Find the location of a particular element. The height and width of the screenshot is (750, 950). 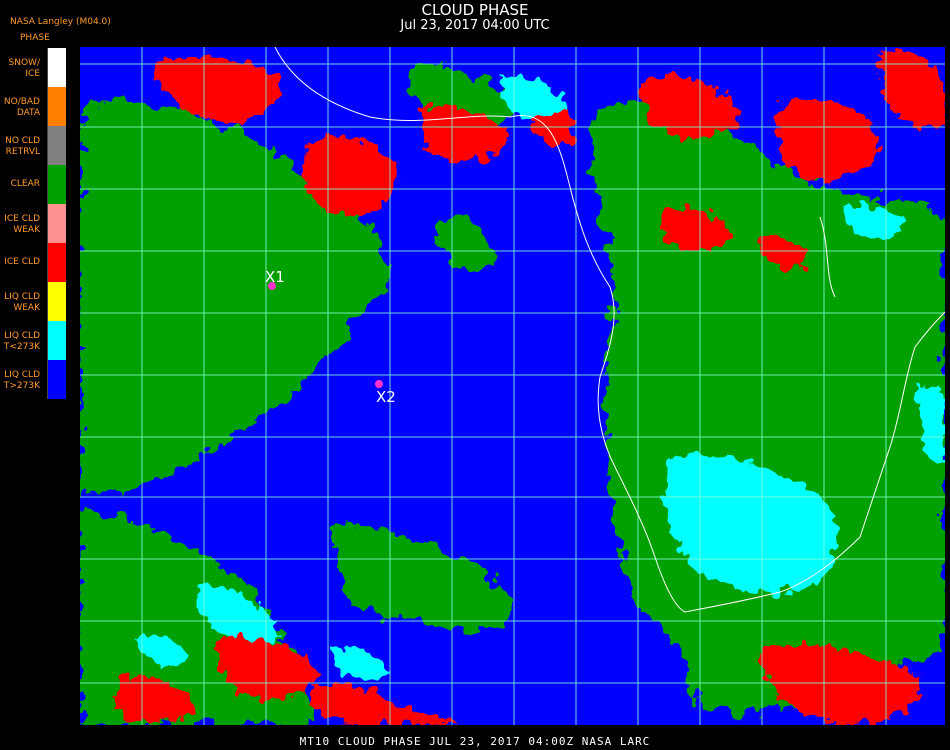

legend-item-clear: CLEAR is located at coordinates (33, 184).